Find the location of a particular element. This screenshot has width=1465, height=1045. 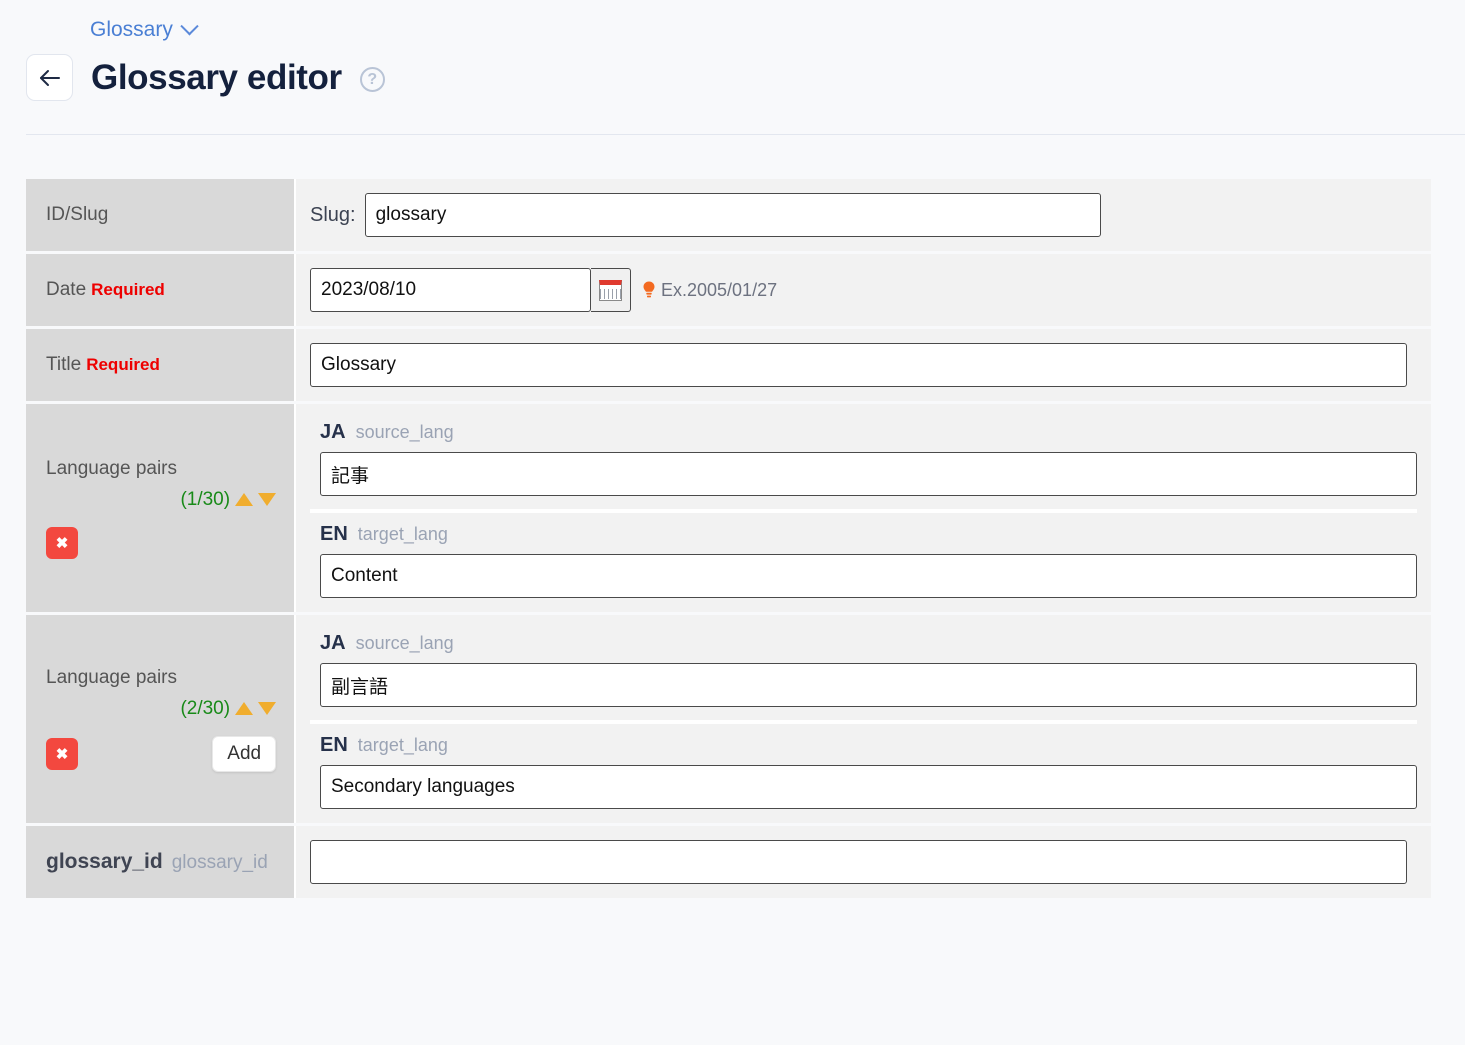

required-badge-date: Required is located at coordinates (128, 289).